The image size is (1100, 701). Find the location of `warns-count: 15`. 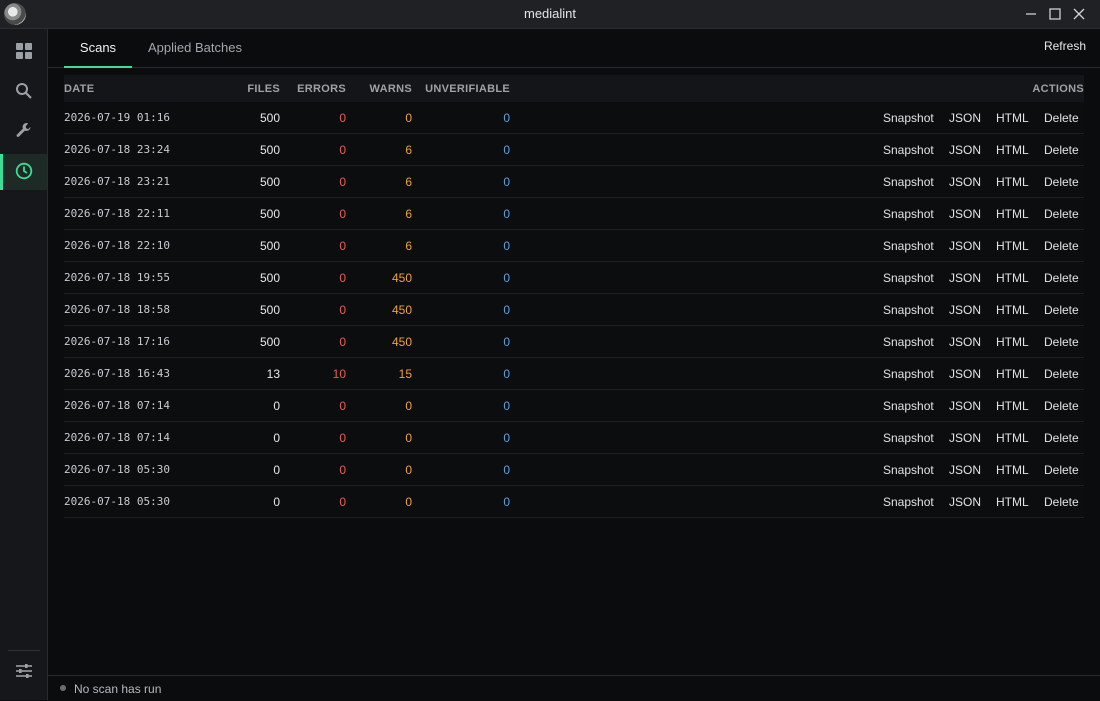

warns-count: 15 is located at coordinates (405, 374).